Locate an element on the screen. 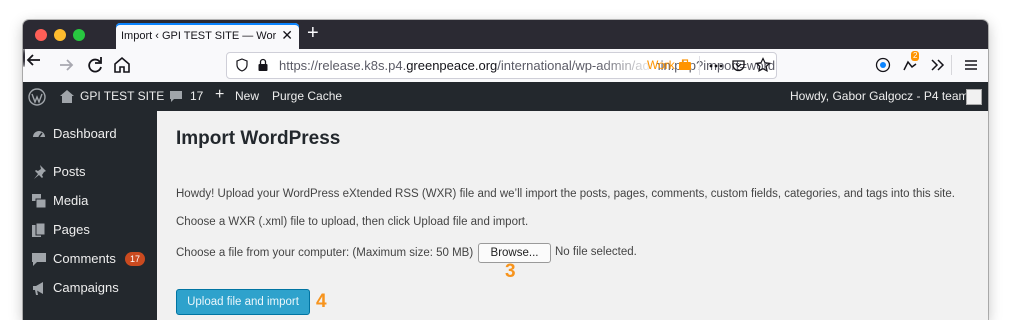 The image size is (1024, 320). shield-icon is located at coordinates (242, 65).